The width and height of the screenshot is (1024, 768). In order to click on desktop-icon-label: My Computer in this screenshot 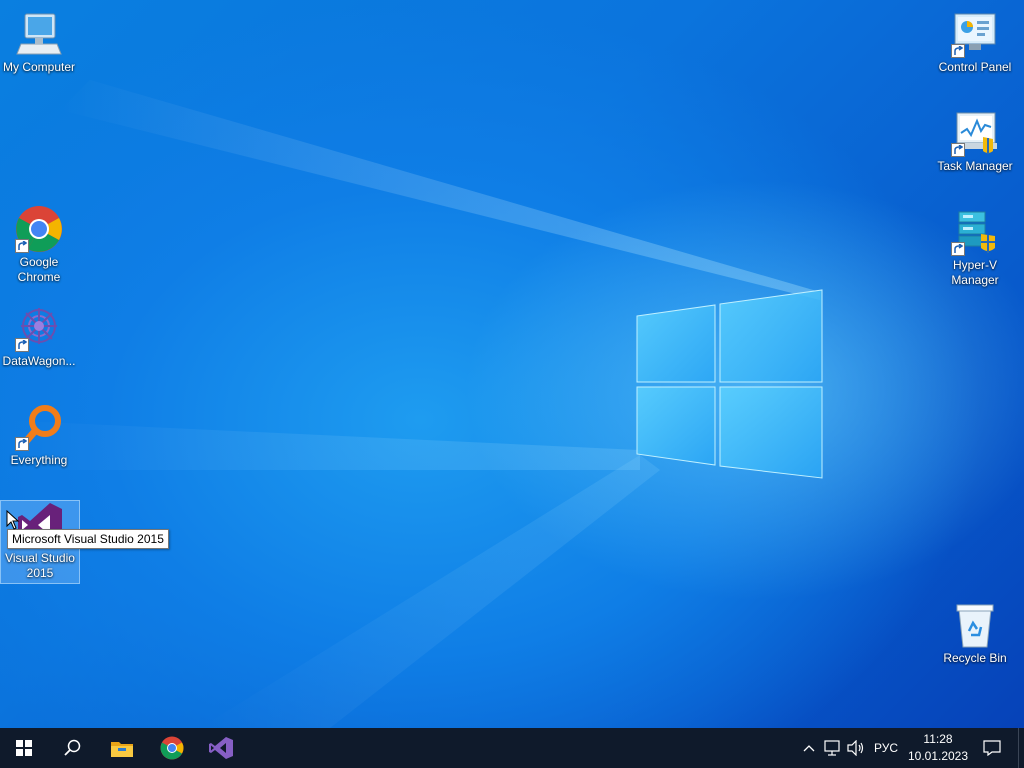, I will do `click(39, 67)`.